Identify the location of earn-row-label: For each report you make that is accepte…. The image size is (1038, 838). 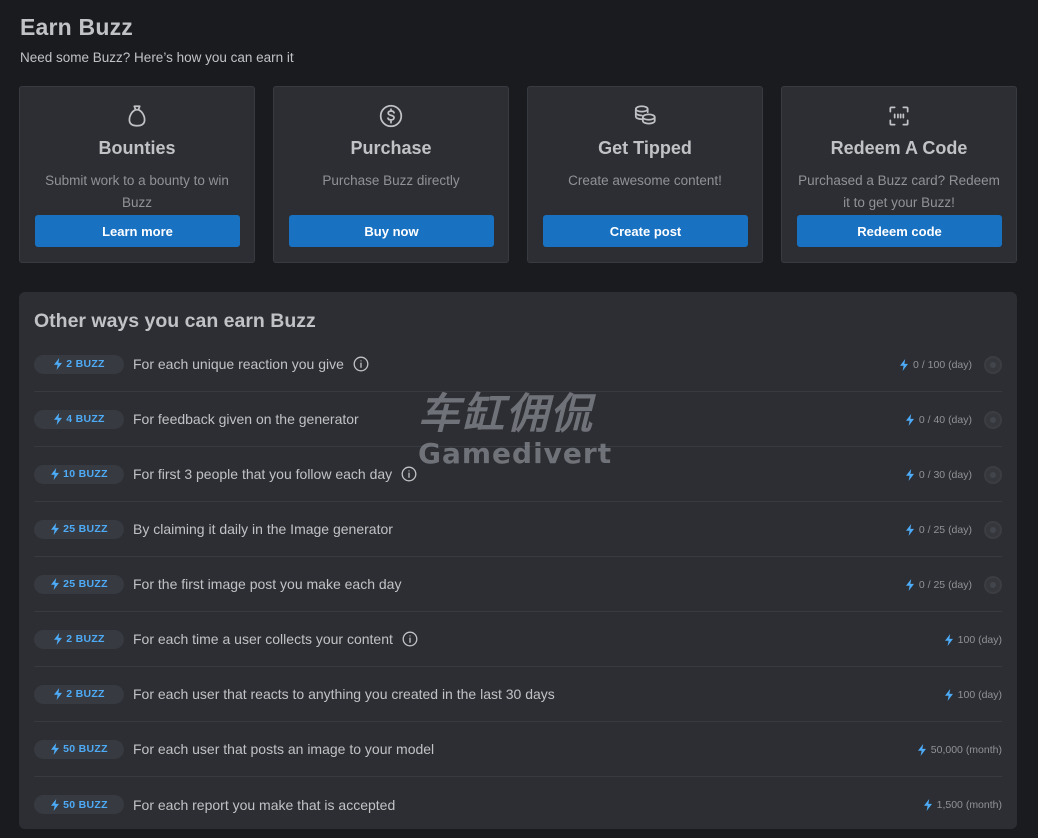
(264, 804).